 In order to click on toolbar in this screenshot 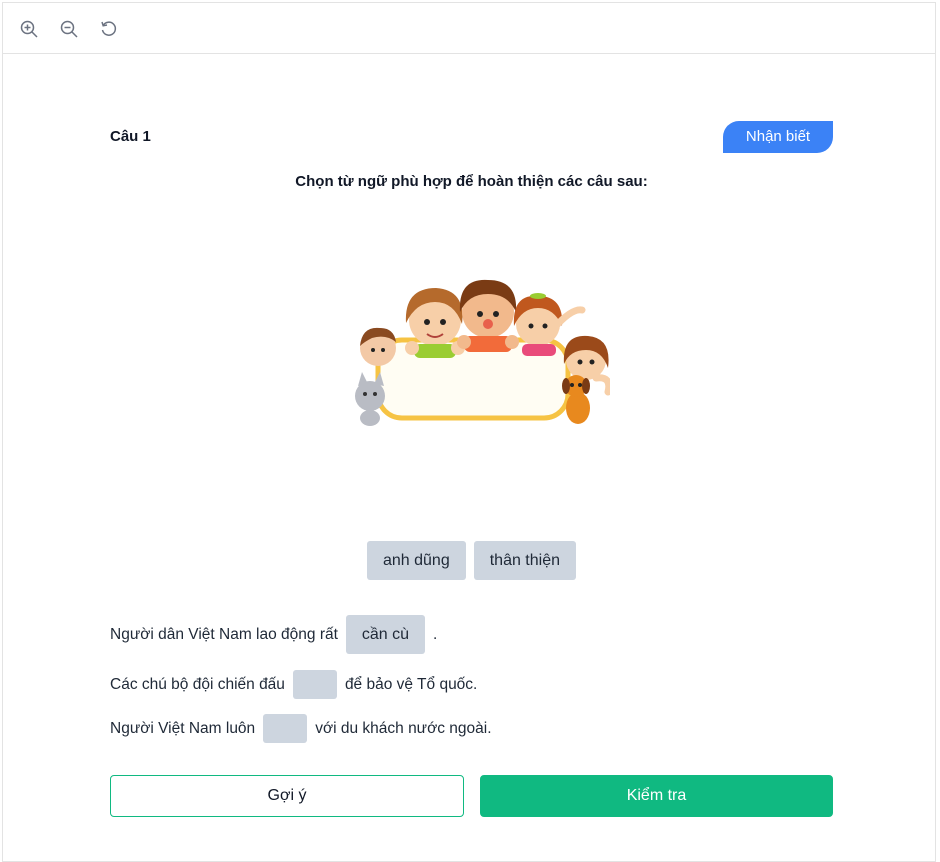, I will do `click(469, 28)`.